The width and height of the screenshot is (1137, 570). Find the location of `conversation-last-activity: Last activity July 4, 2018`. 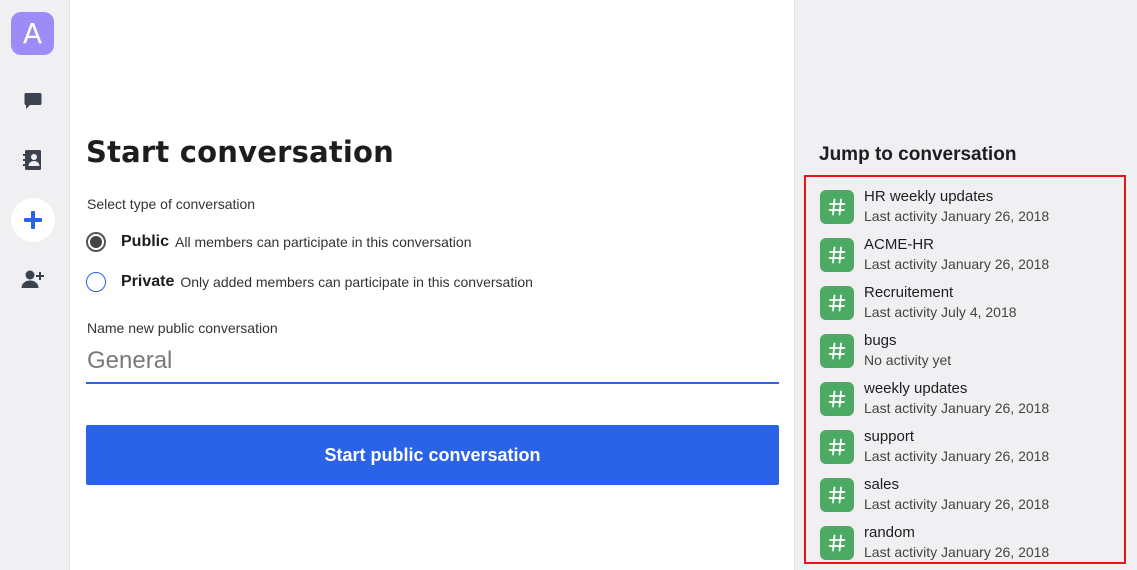

conversation-last-activity: Last activity July 4, 2018 is located at coordinates (940, 312).